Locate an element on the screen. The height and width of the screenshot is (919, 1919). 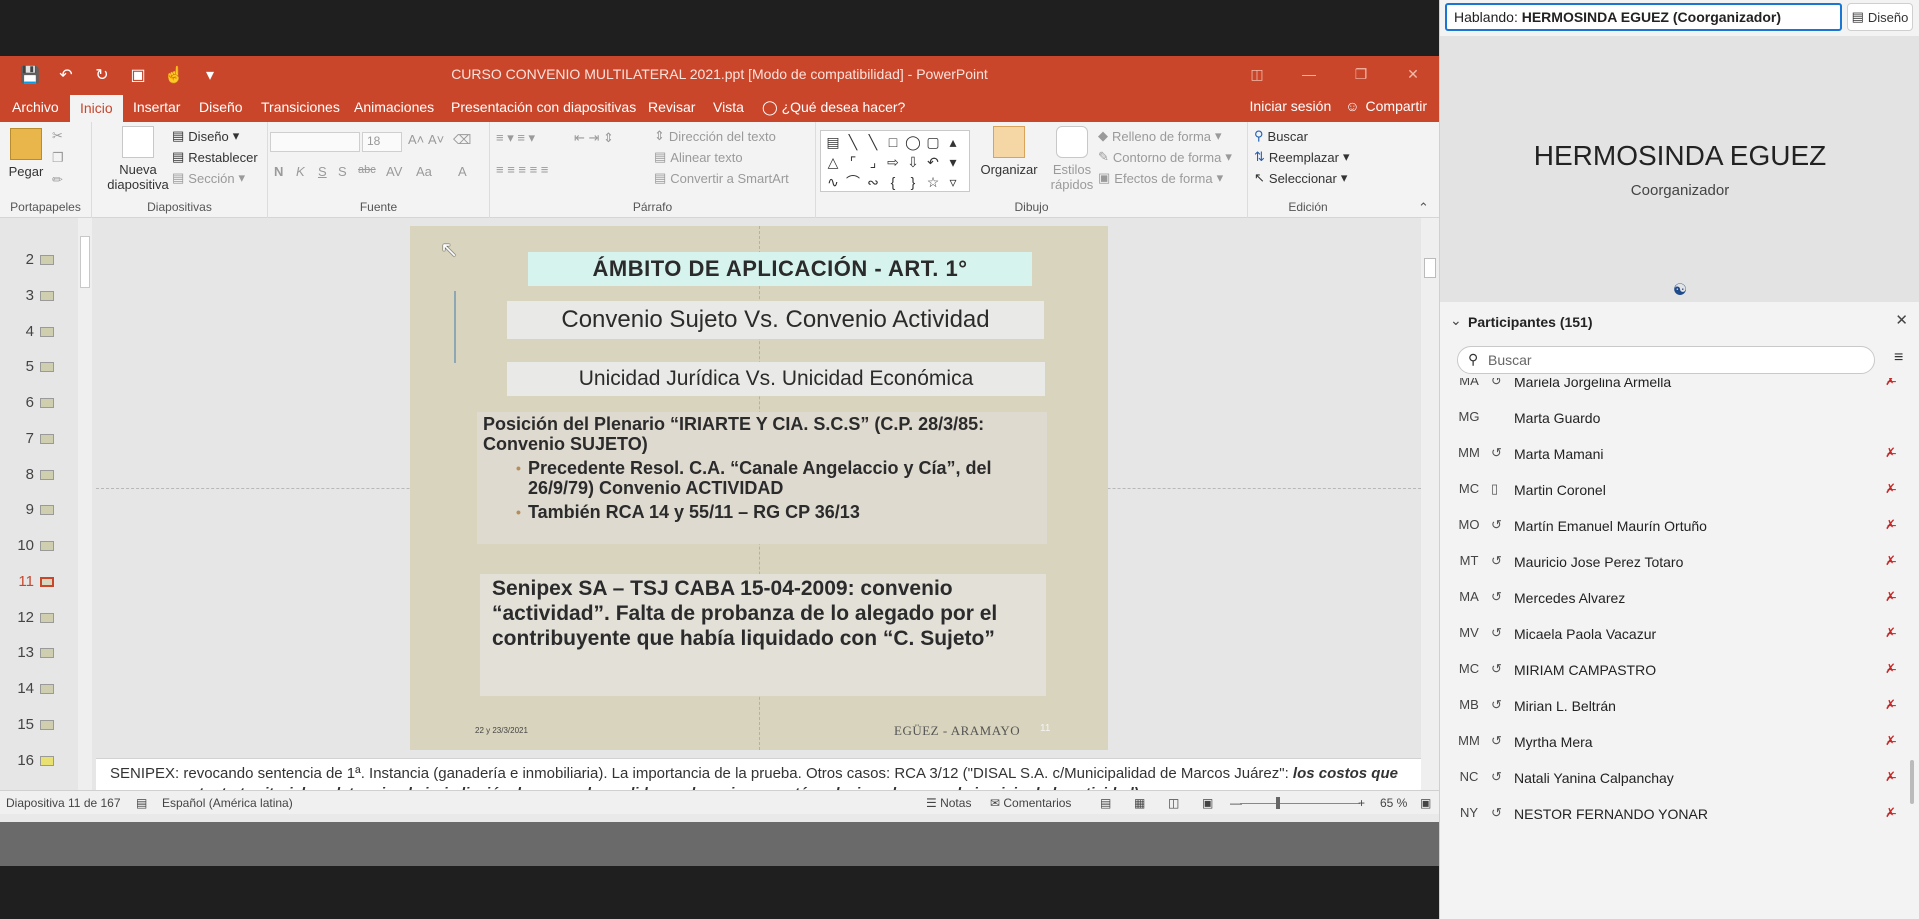
shape-fill-button: ◆ Relleno de forma ▾ is located at coordinates (1160, 136).